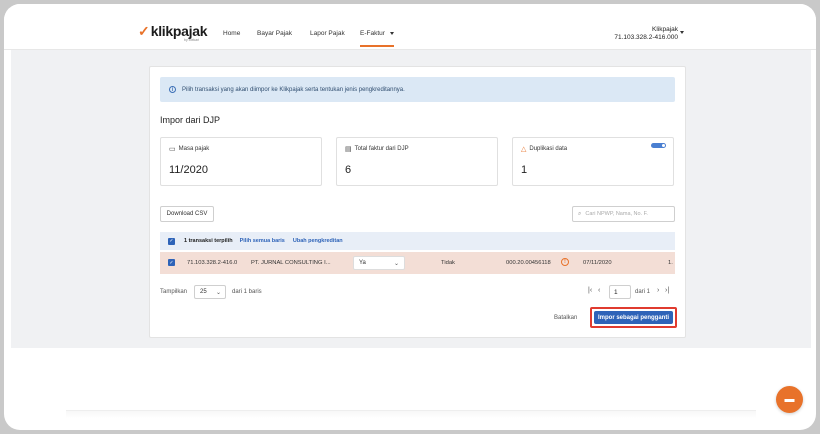 This screenshot has height=434, width=820. Describe the element at coordinates (664, 29) in the screenshot. I see `user-name: Klikpajak` at that location.